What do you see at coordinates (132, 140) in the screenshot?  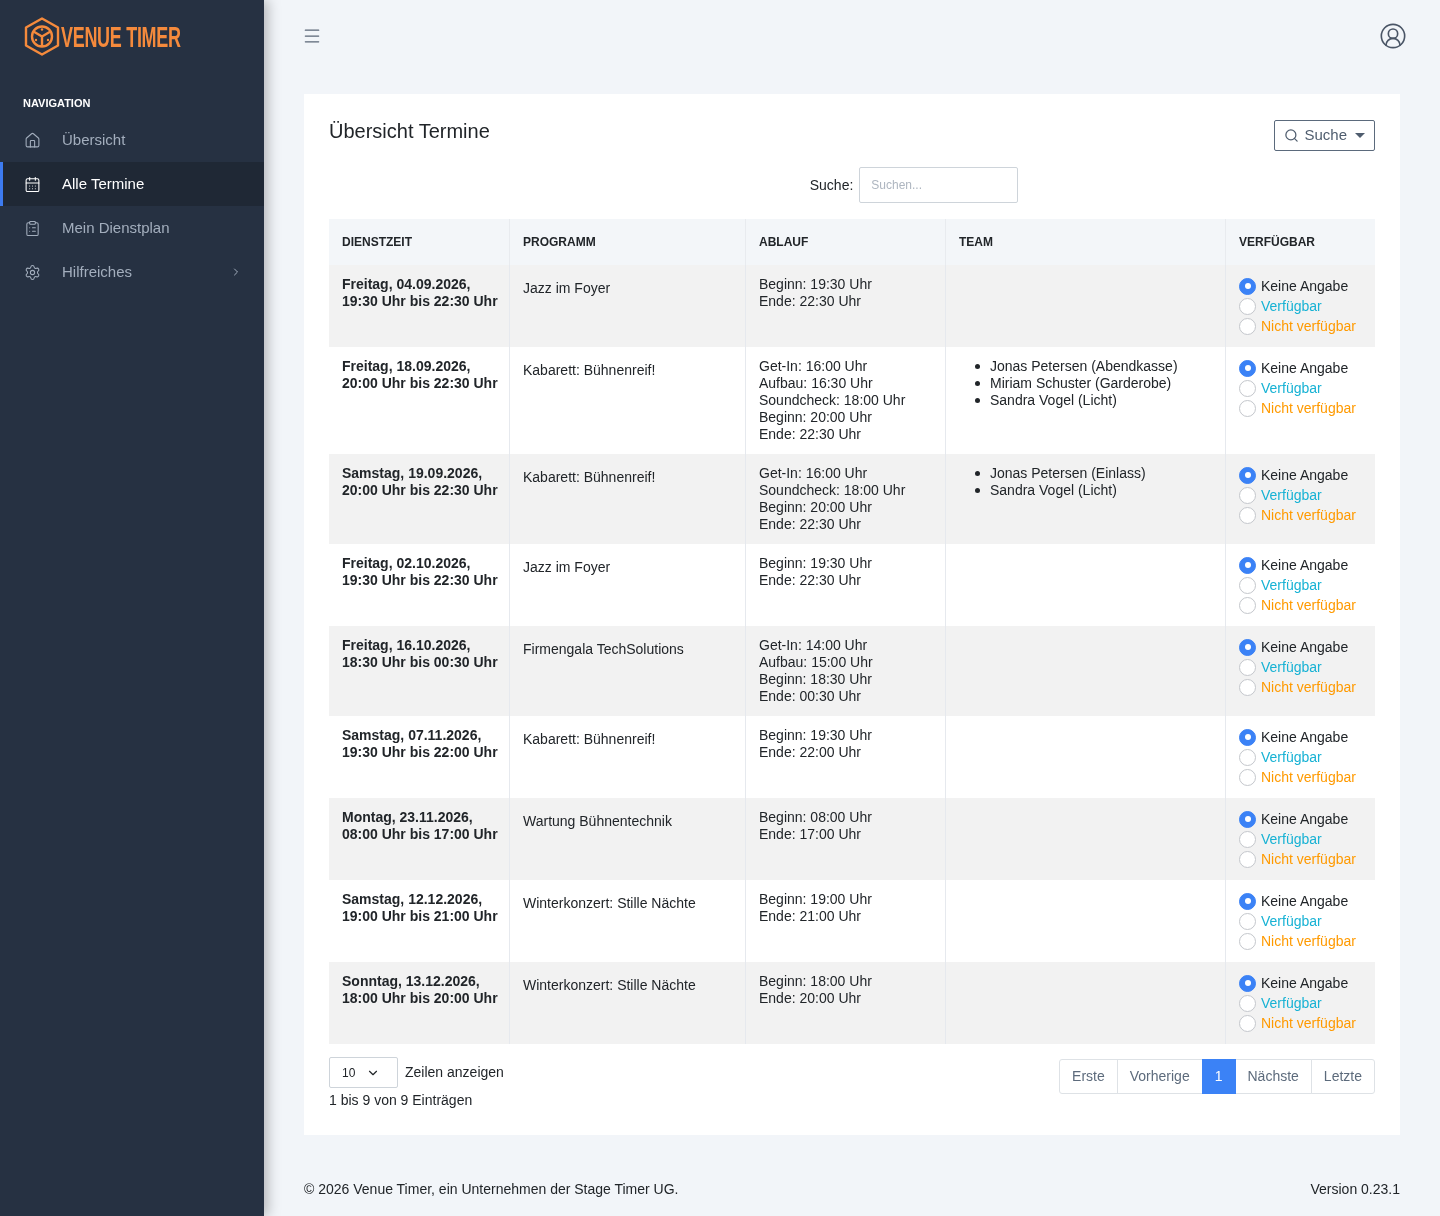 I see `nav-item: Übersicht` at bounding box center [132, 140].